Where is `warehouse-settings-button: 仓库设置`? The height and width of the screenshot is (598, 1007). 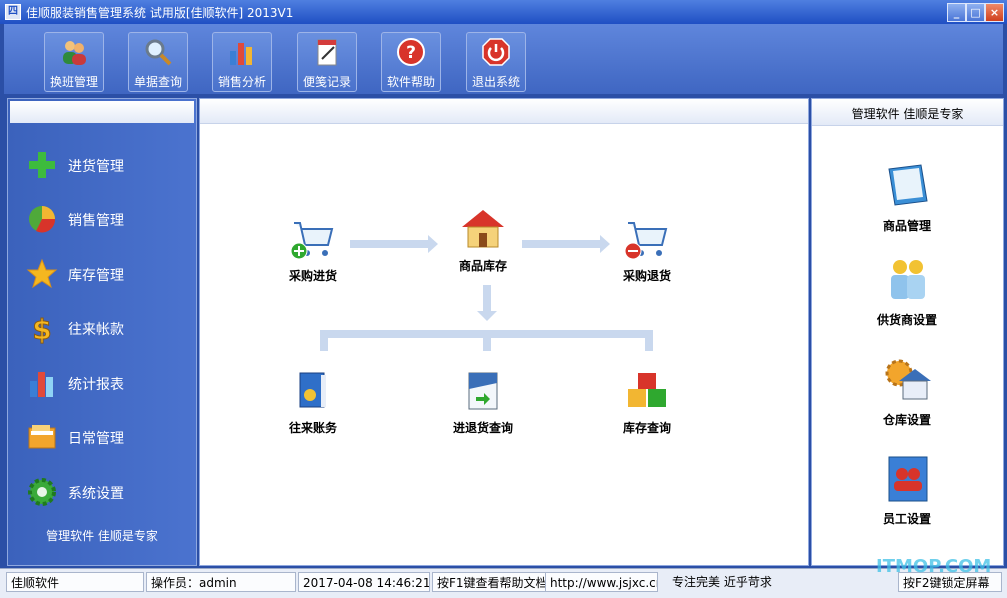
warehouse-settings-button: 仓库设置 is located at coordinates (907, 395).